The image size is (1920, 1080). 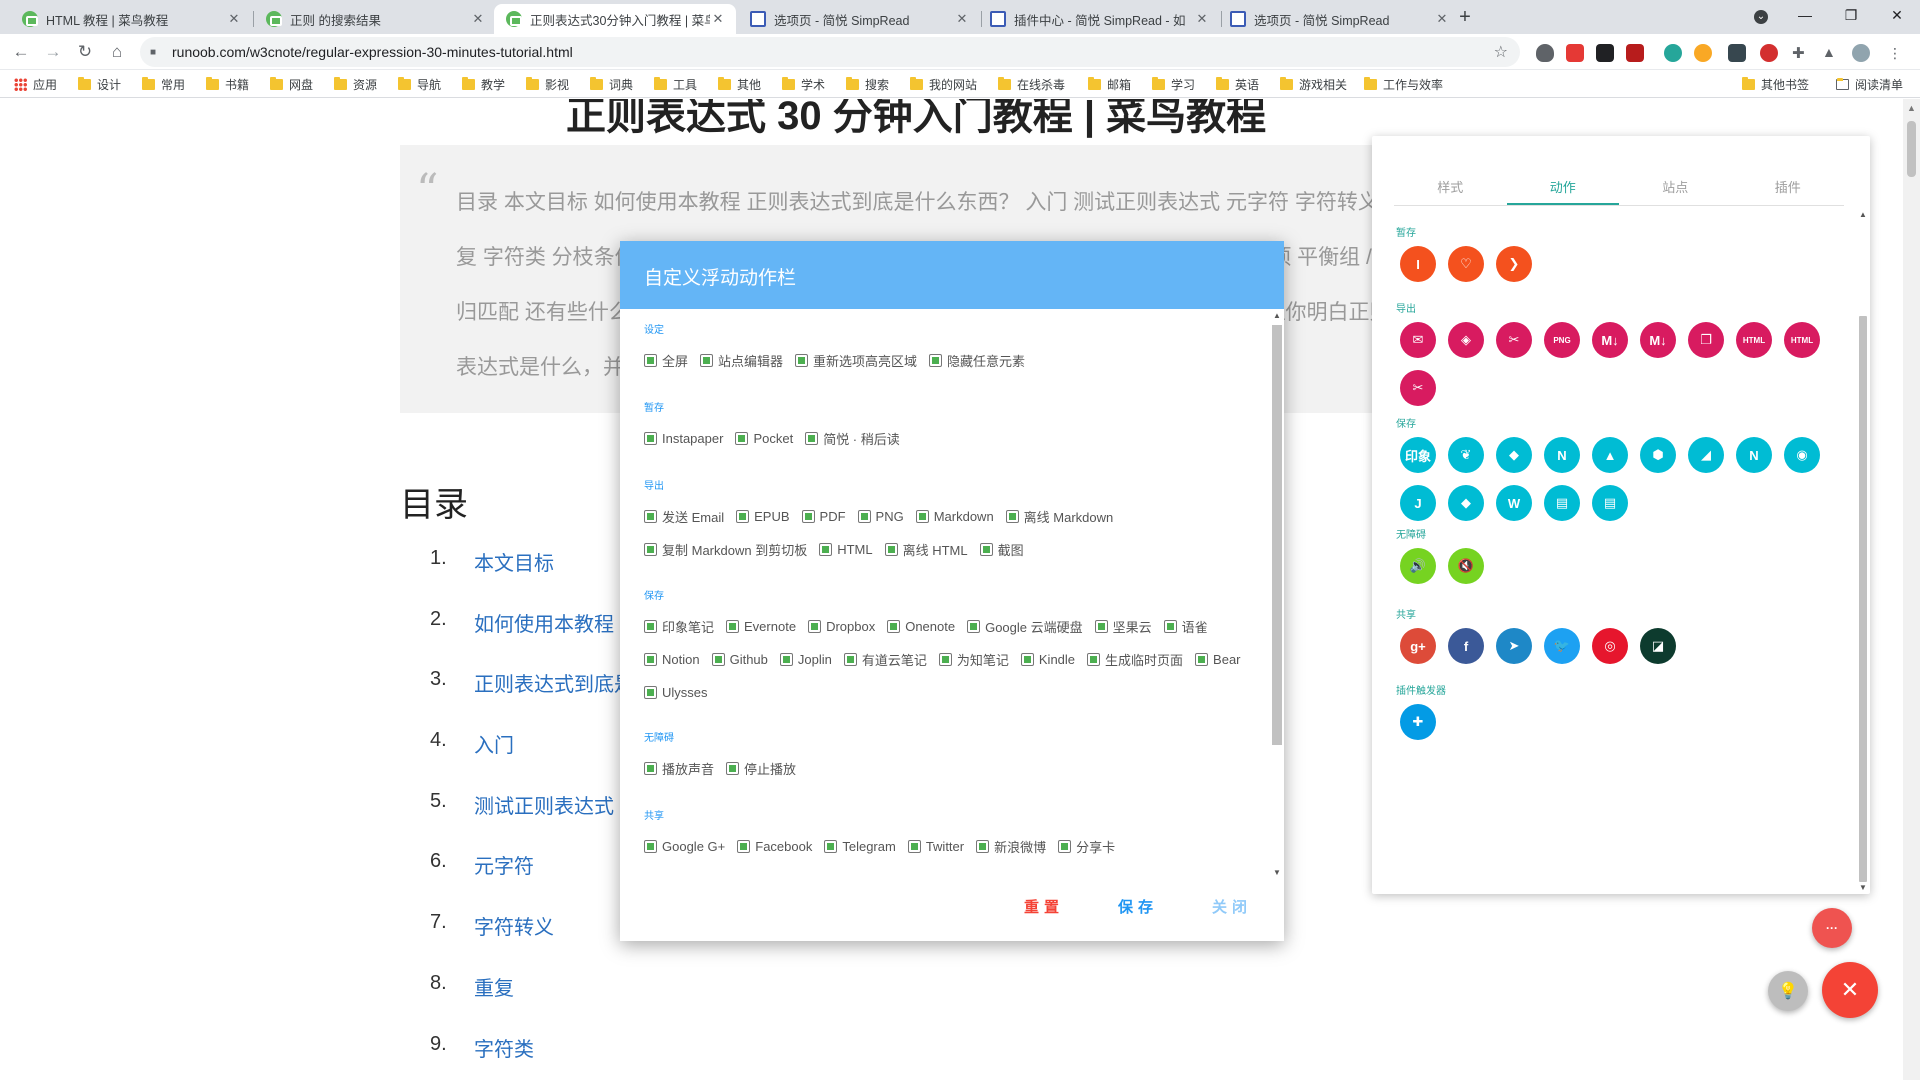 I want to click on offline-markdown-icon: M↓, so click(x=1658, y=340).